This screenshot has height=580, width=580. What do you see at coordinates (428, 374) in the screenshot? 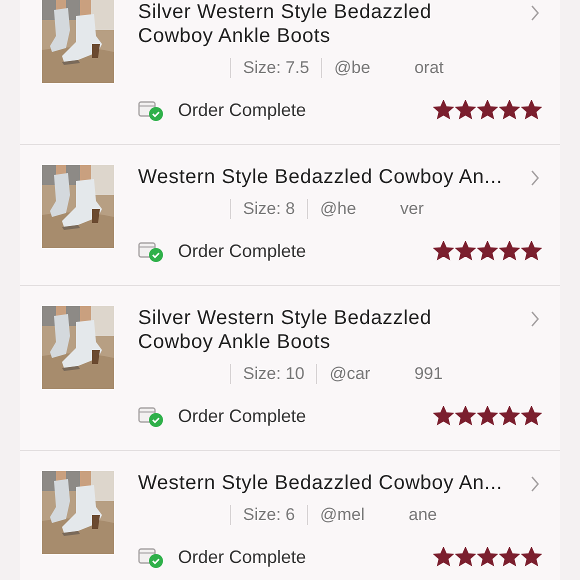
I see `buyer-username: 991` at bounding box center [428, 374].